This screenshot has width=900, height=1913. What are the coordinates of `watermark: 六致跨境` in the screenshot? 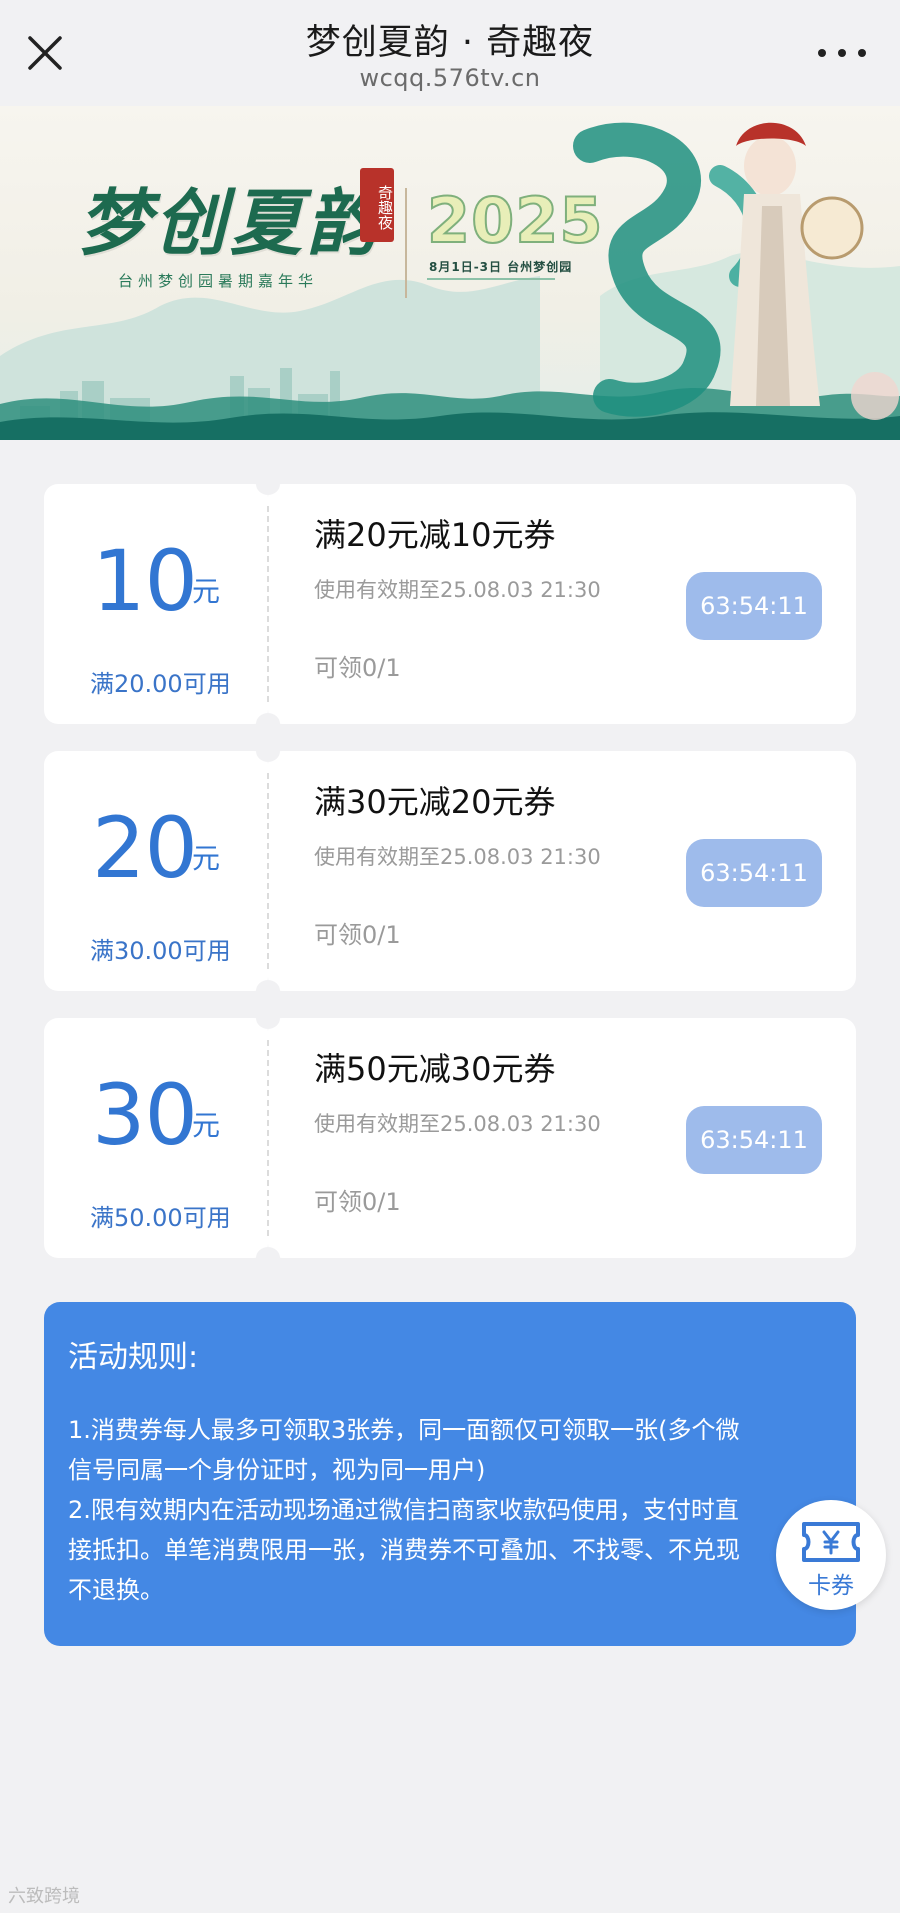 It's located at (44, 1896).